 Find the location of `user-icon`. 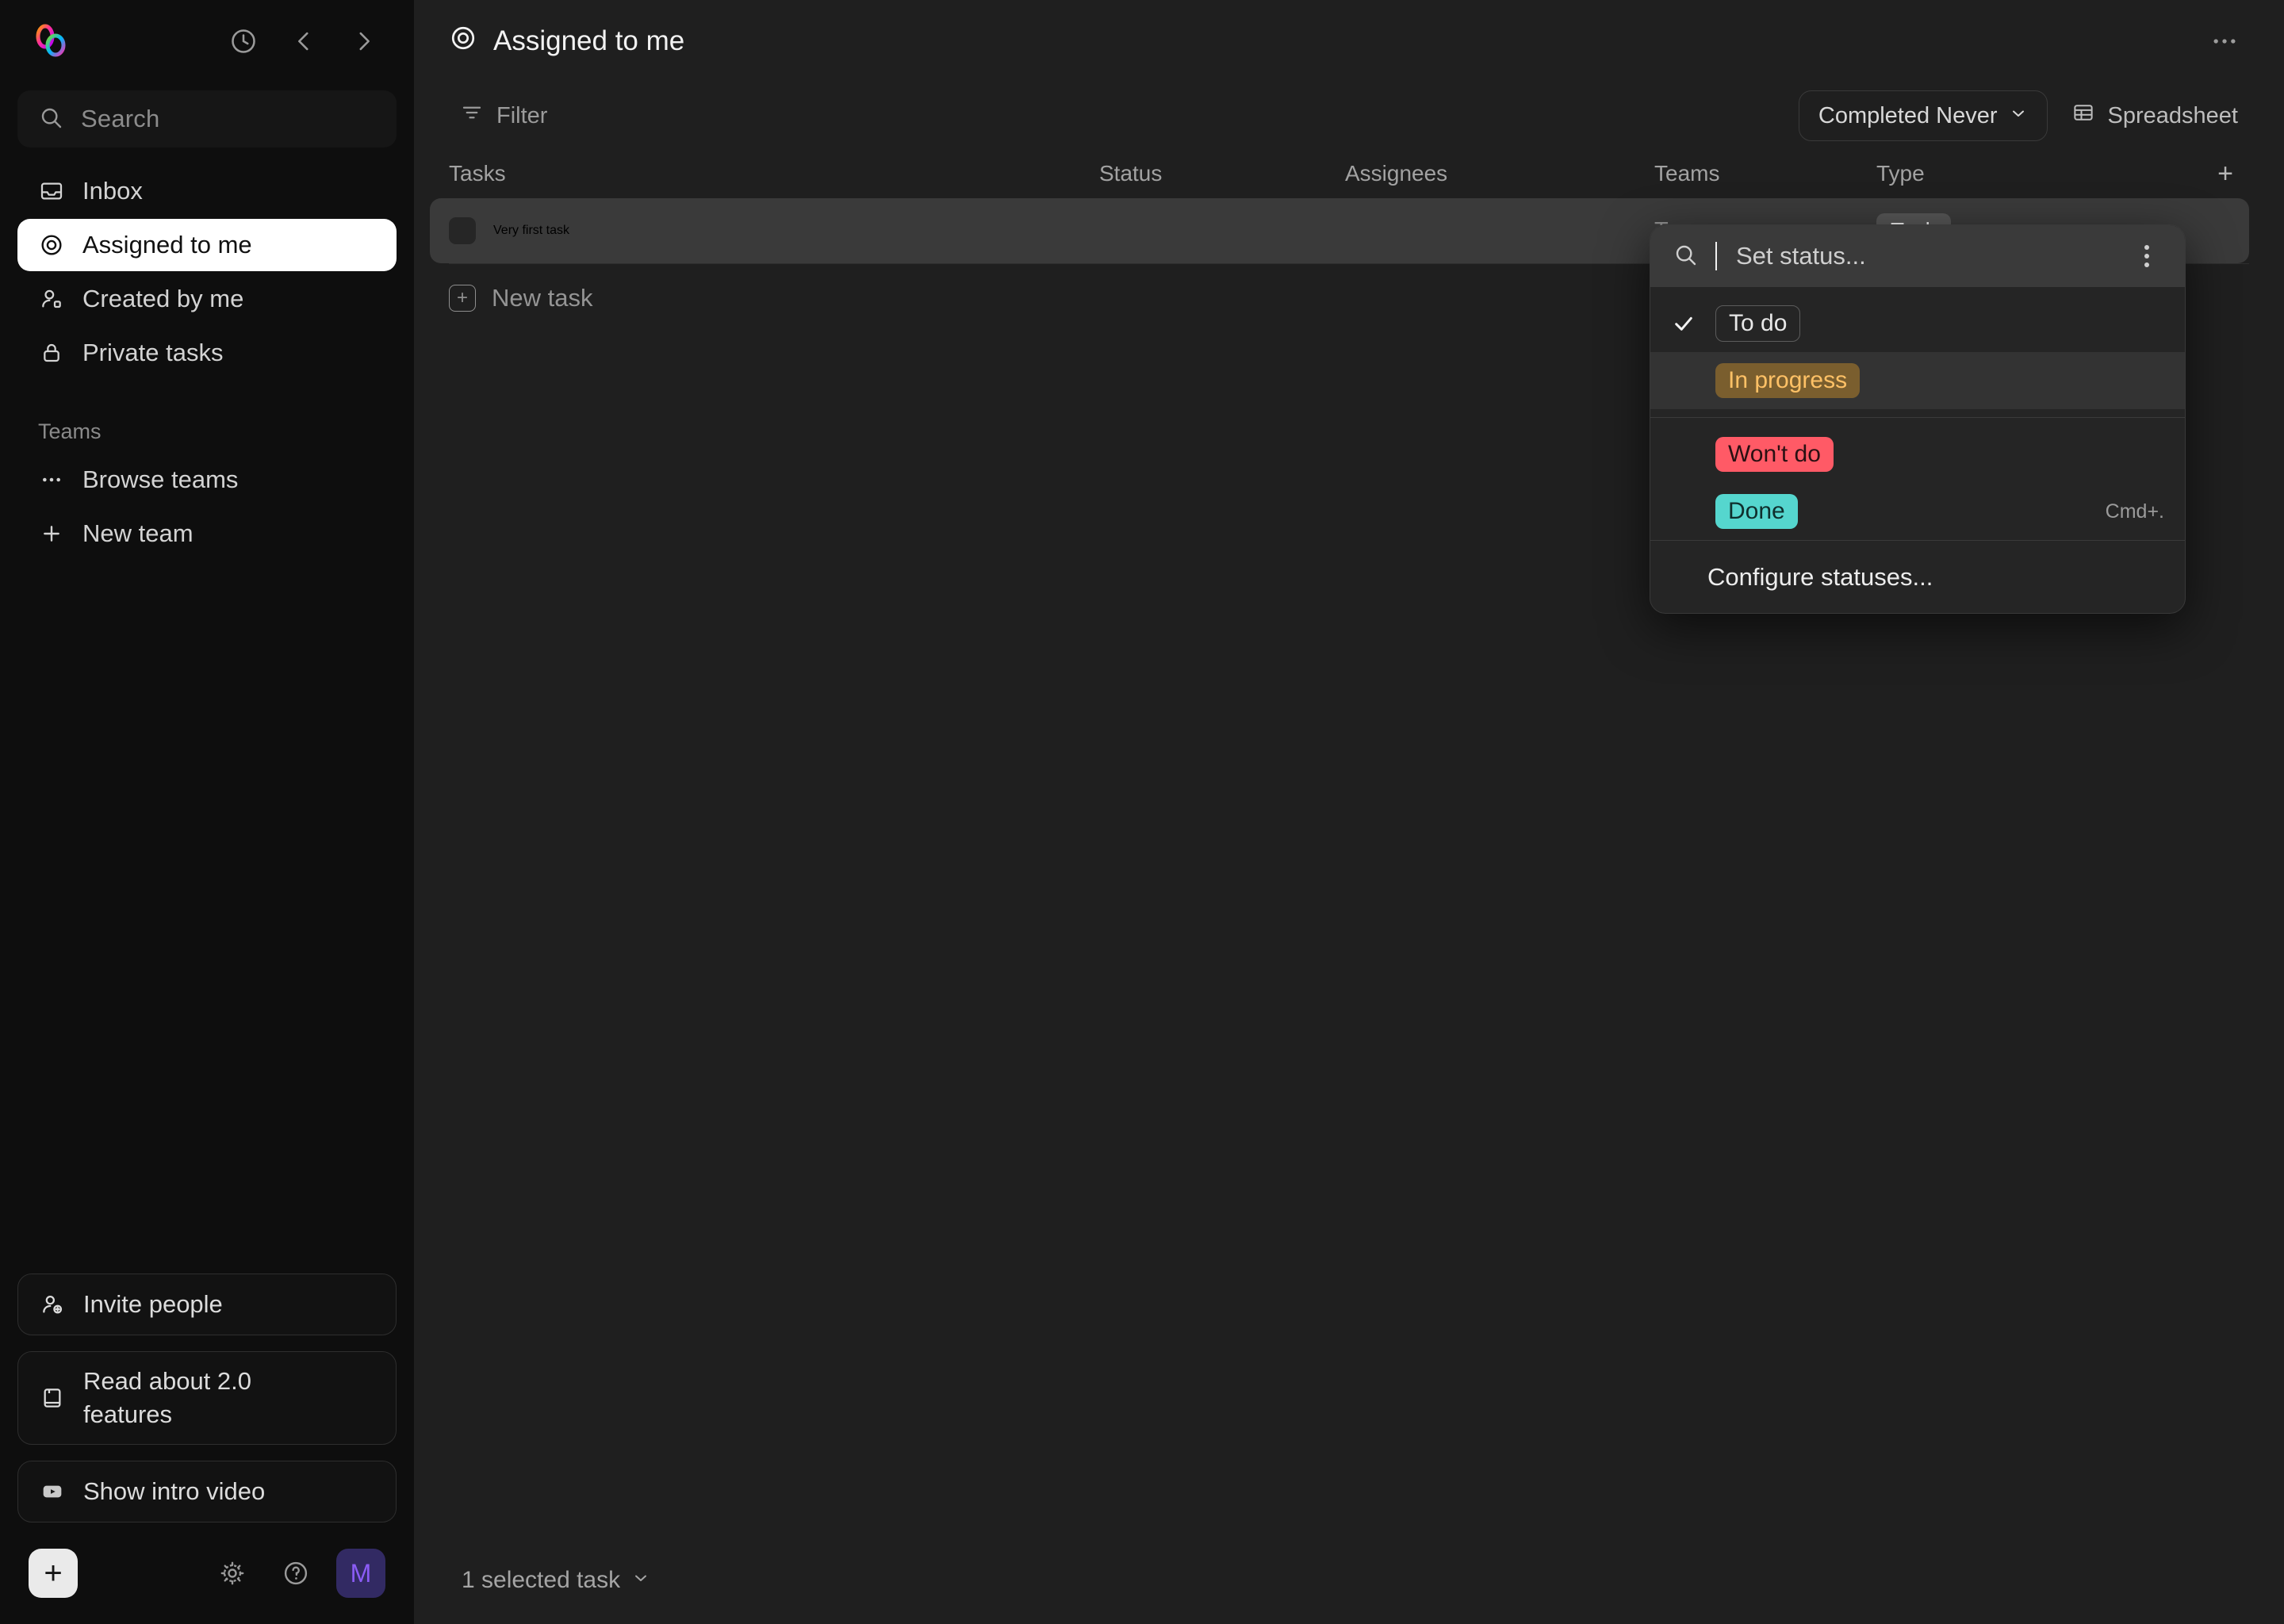

user-icon is located at coordinates (51, 298).